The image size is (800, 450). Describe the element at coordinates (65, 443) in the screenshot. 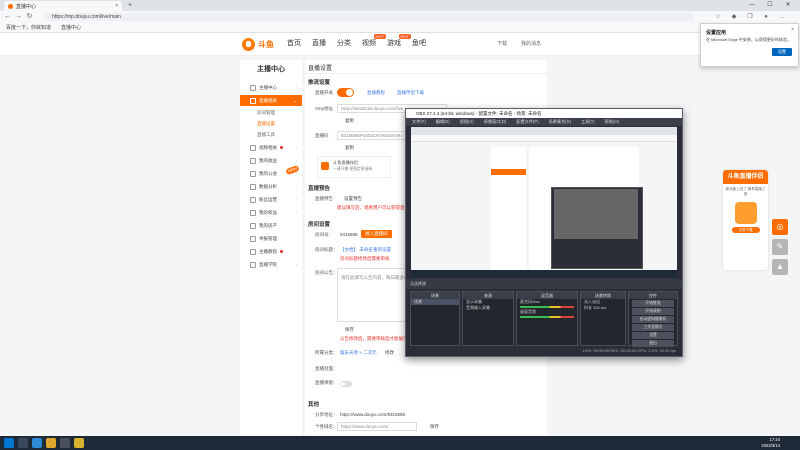

I see `obs-taskbar-icon` at that location.